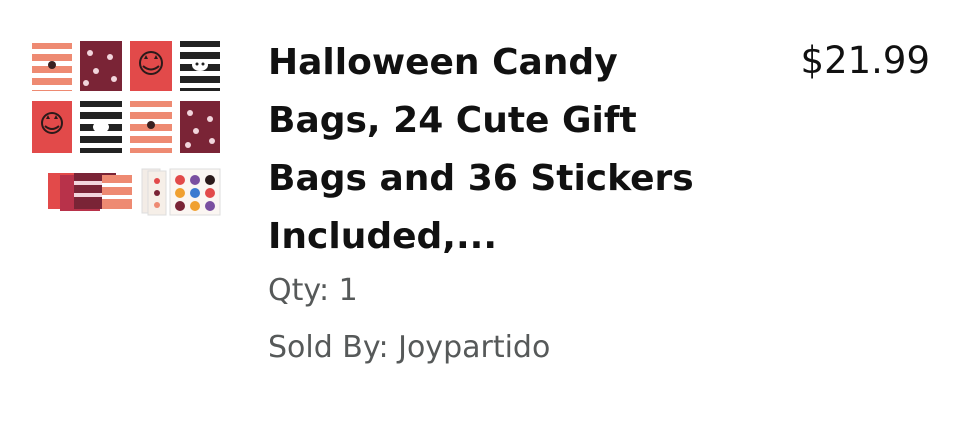 Image resolution: width=971 pixels, height=422 pixels. I want to click on bag-skull-maroon, so click(101, 66).